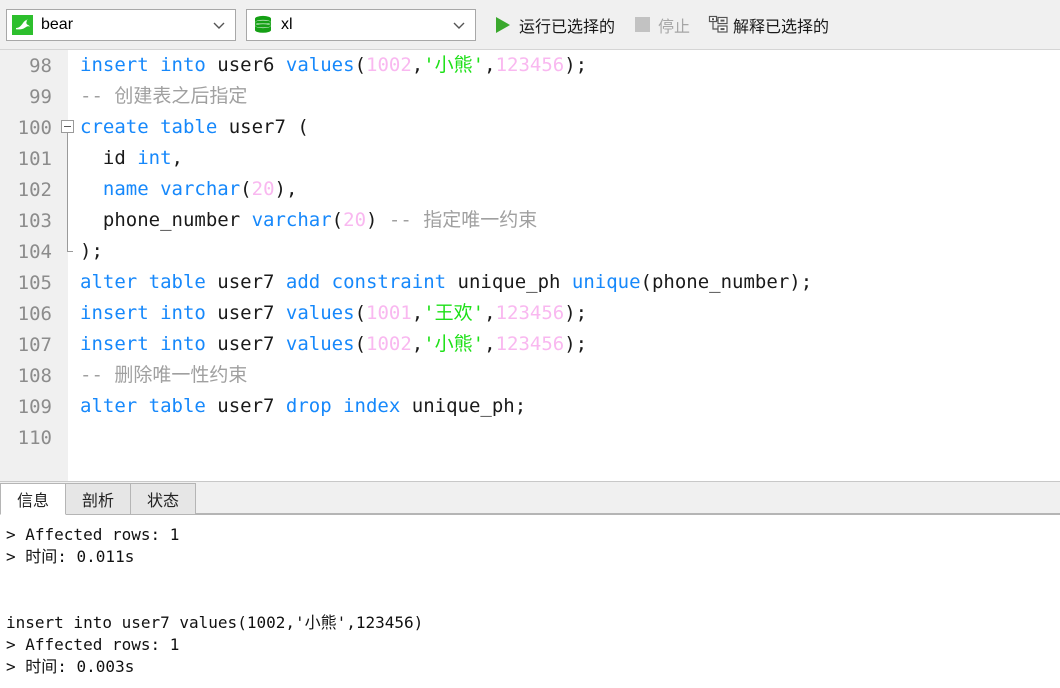 This screenshot has width=1060, height=688. I want to click on code-token: -- 指定唯一约束, so click(463, 220).